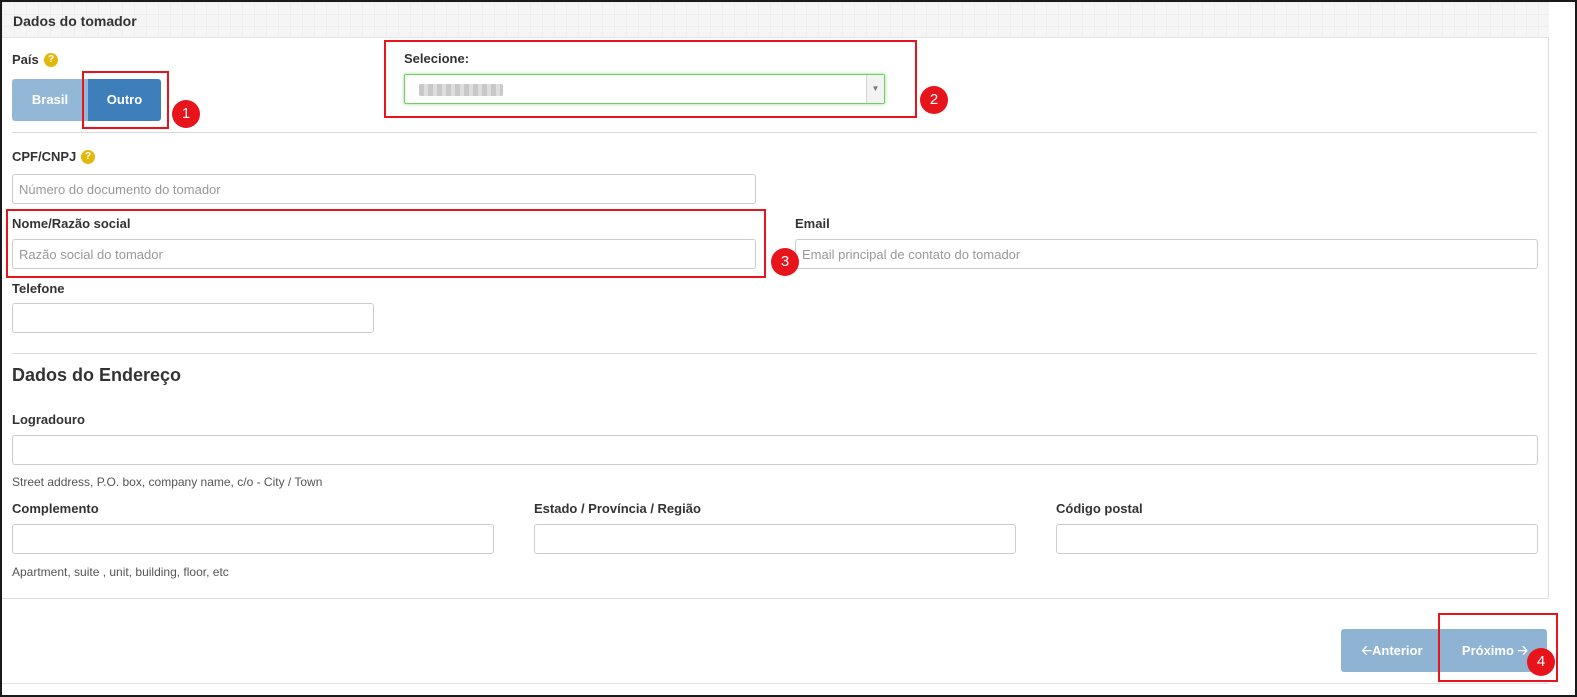 The height and width of the screenshot is (697, 1577). What do you see at coordinates (97, 375) in the screenshot?
I see `address-section-title: Dados do Endereço` at bounding box center [97, 375].